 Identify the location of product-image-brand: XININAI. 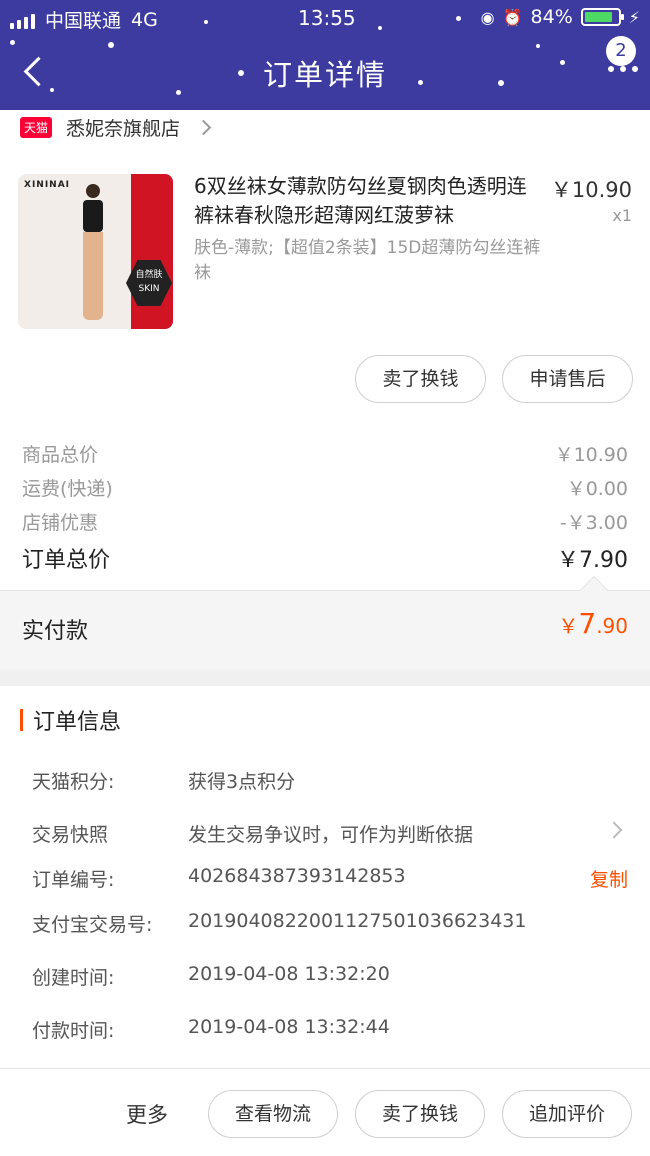
(47, 185).